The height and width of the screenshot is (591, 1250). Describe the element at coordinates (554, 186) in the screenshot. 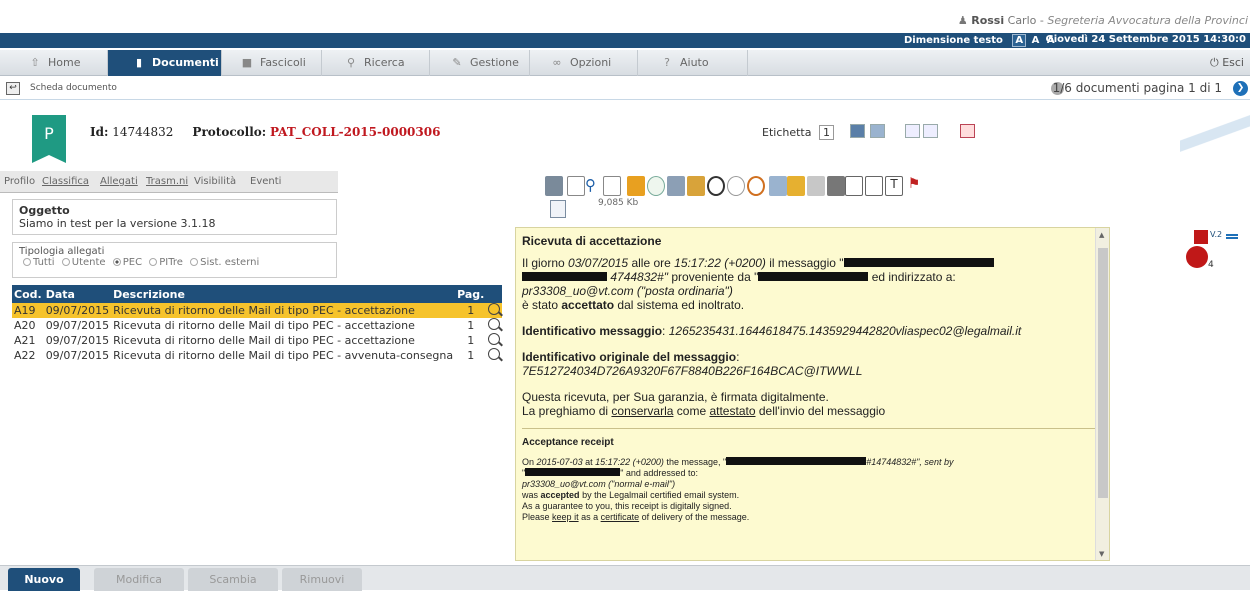

I see `download-icon` at that location.